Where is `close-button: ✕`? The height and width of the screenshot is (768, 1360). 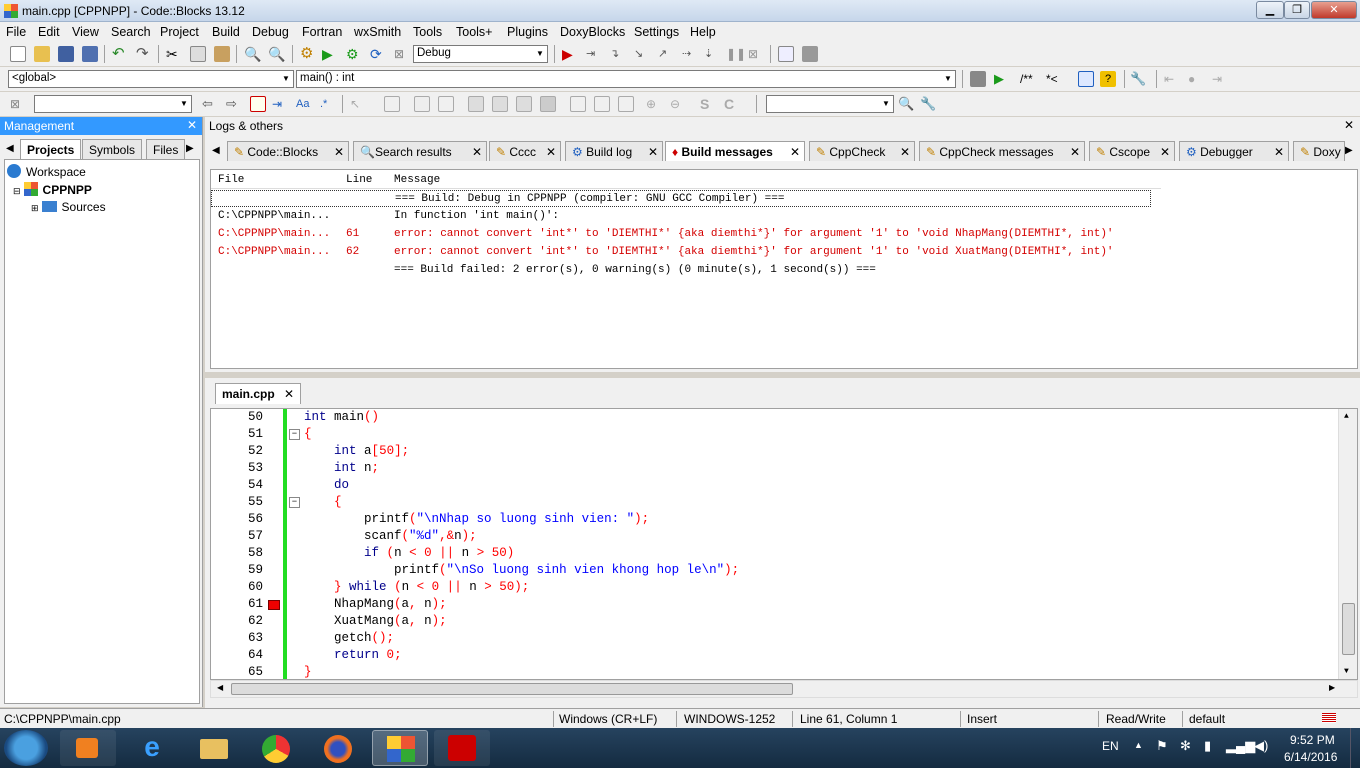
close-button: ✕ is located at coordinates (1334, 10).